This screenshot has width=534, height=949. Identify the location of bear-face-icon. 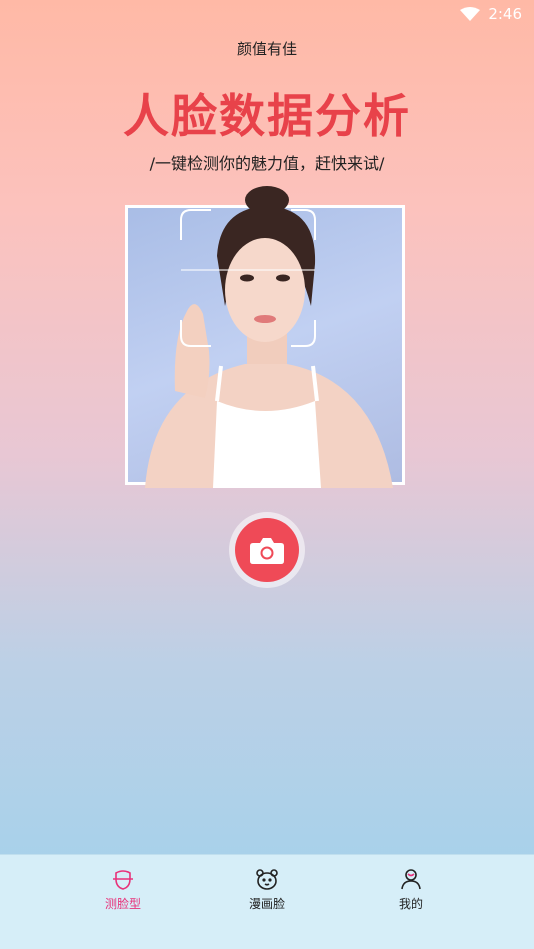
(267, 879).